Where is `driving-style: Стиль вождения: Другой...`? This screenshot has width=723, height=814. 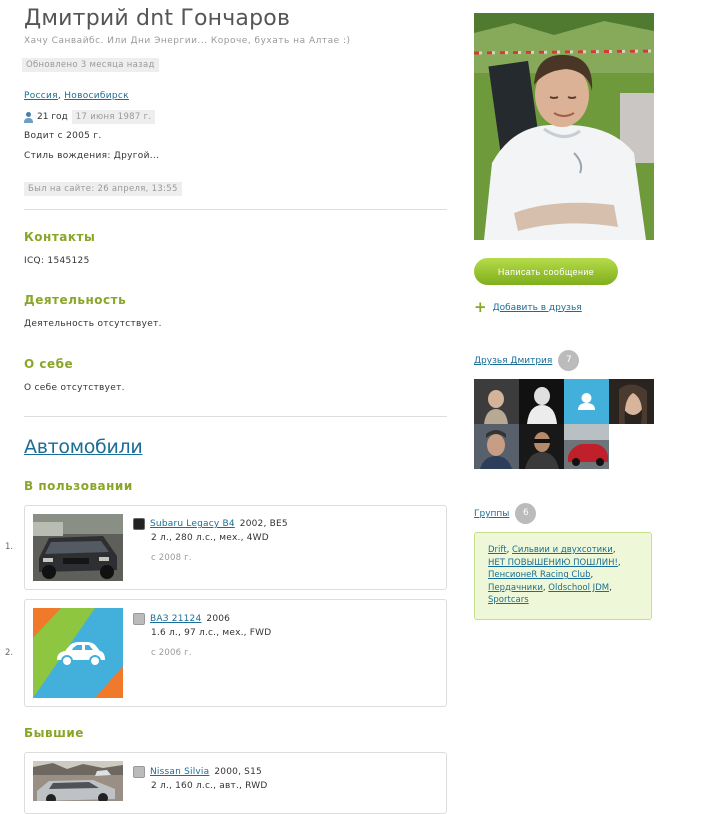 driving-style: Стиль вождения: Другой... is located at coordinates (92, 156).